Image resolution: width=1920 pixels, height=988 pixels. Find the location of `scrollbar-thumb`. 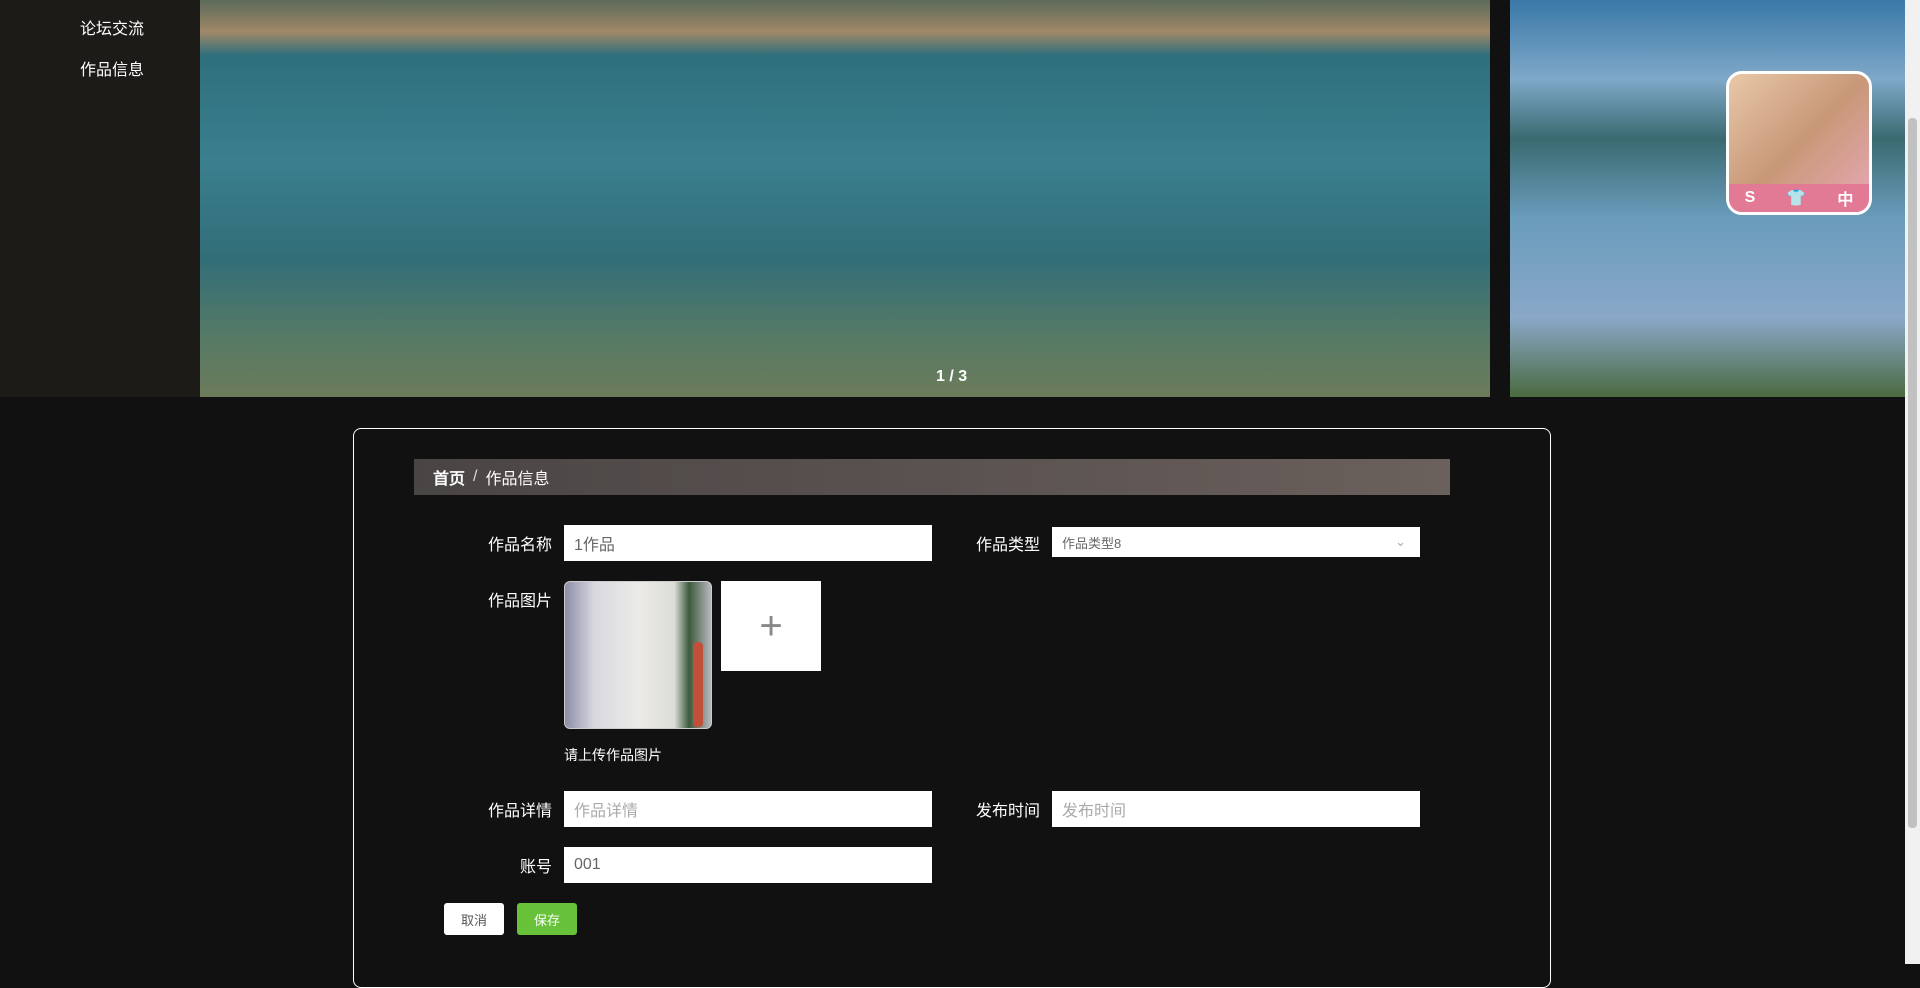

scrollbar-thumb is located at coordinates (1912, 473).